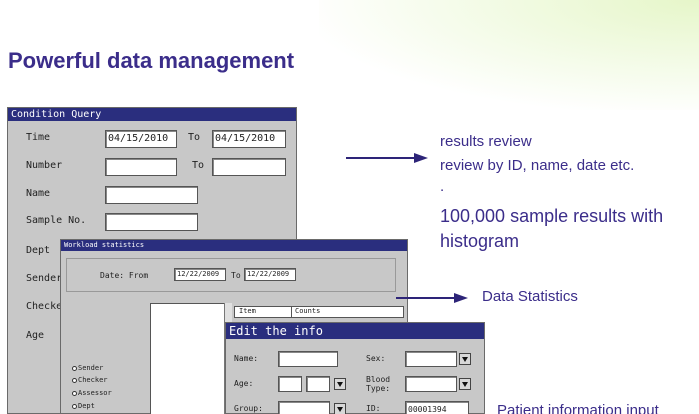  Describe the element at coordinates (578, 408) in the screenshot. I see `patient-info-text: Patient information input` at that location.